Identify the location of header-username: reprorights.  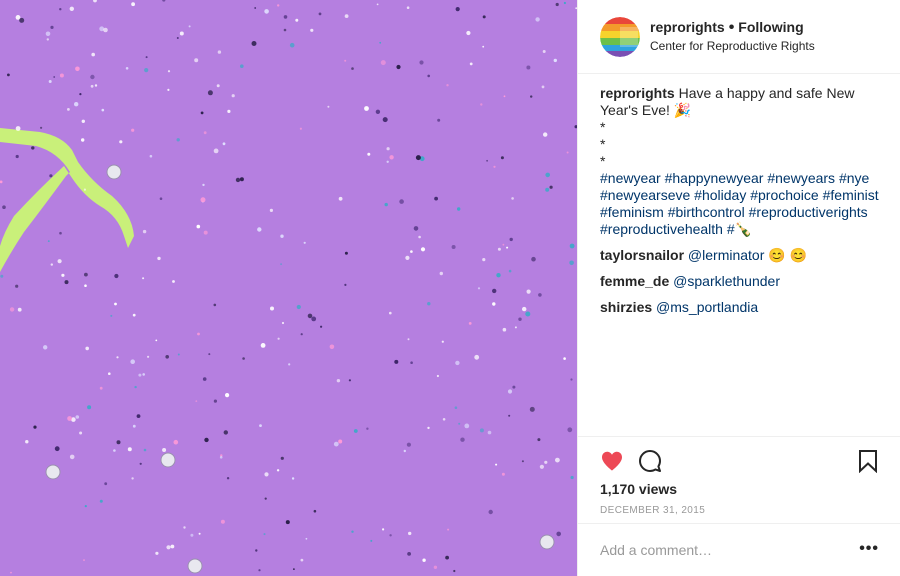
(687, 27).